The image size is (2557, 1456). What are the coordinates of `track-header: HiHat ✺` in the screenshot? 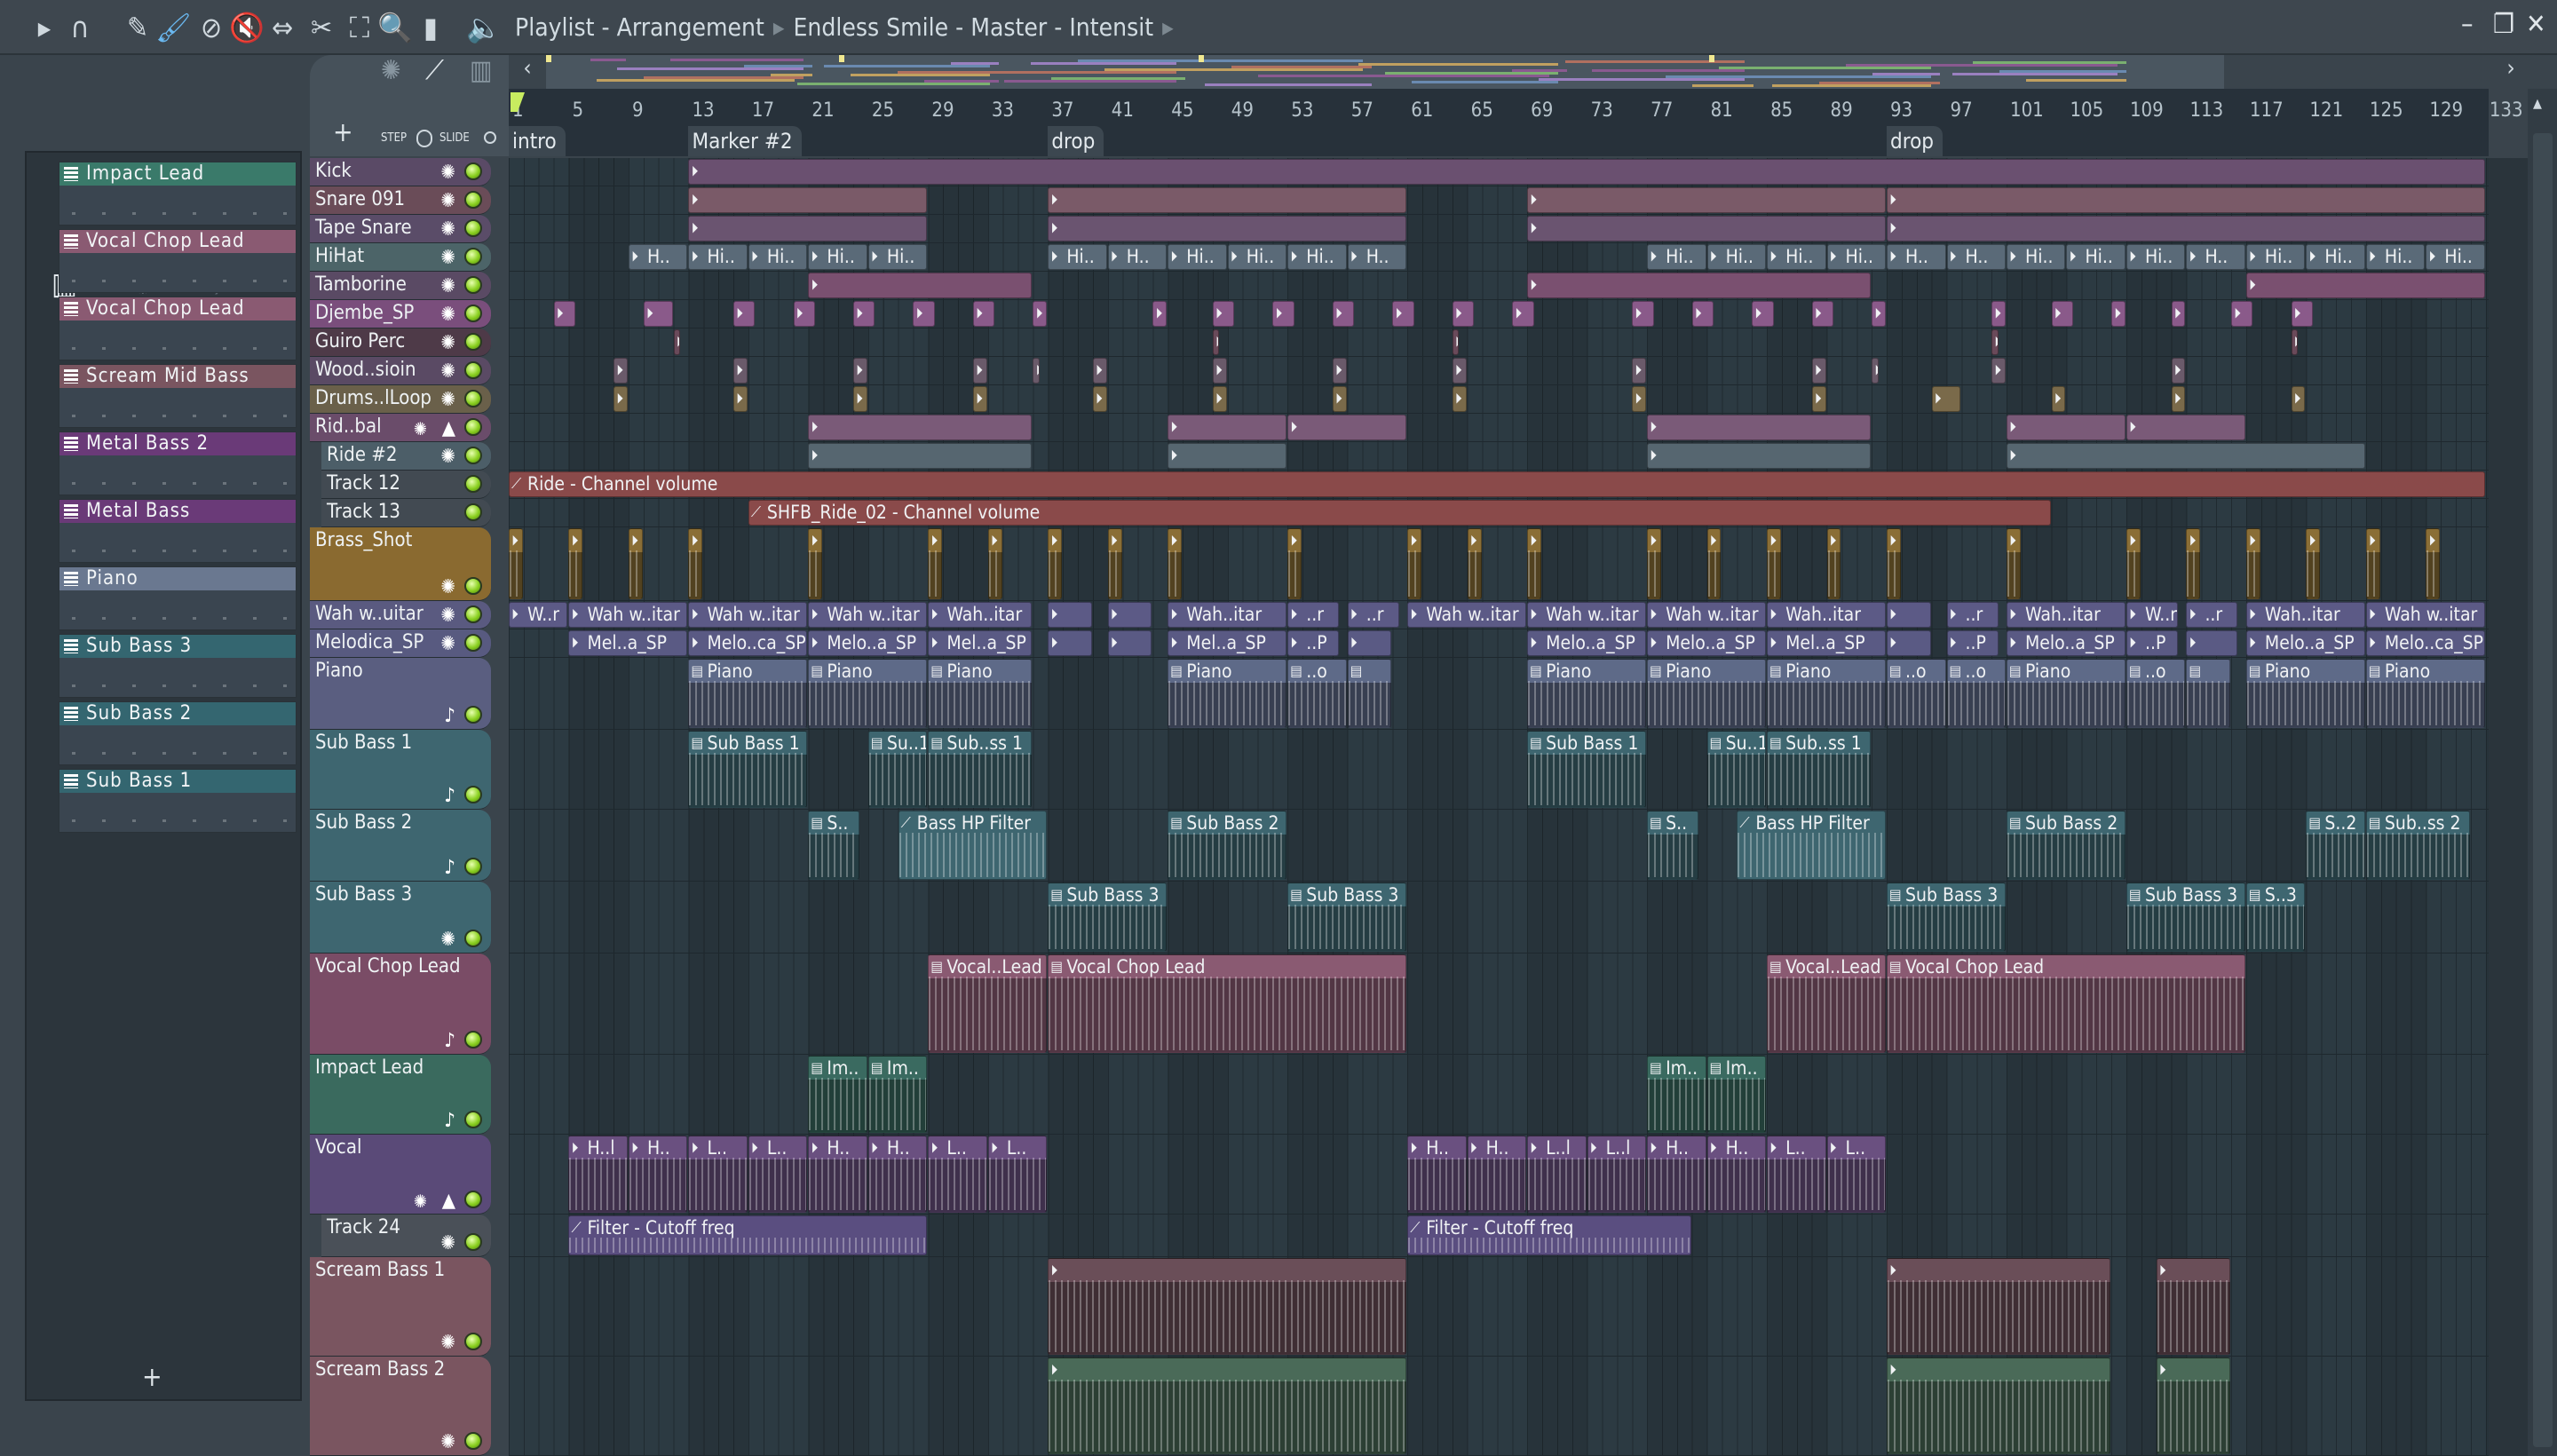 It's located at (400, 257).